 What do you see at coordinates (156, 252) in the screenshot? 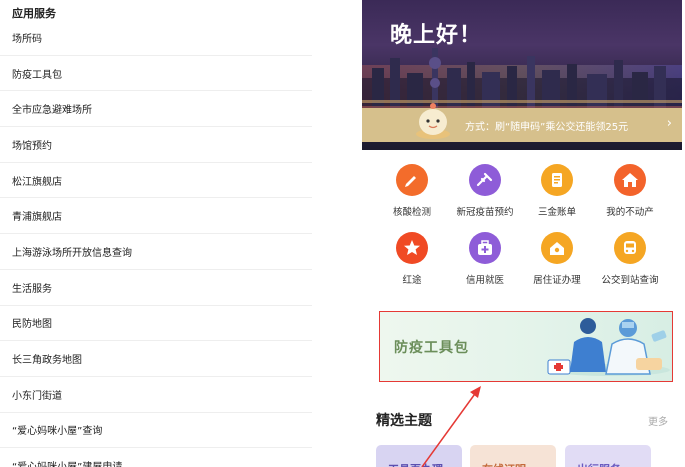
I see `list-item: 上海游泳场所开放信息查询` at bounding box center [156, 252].